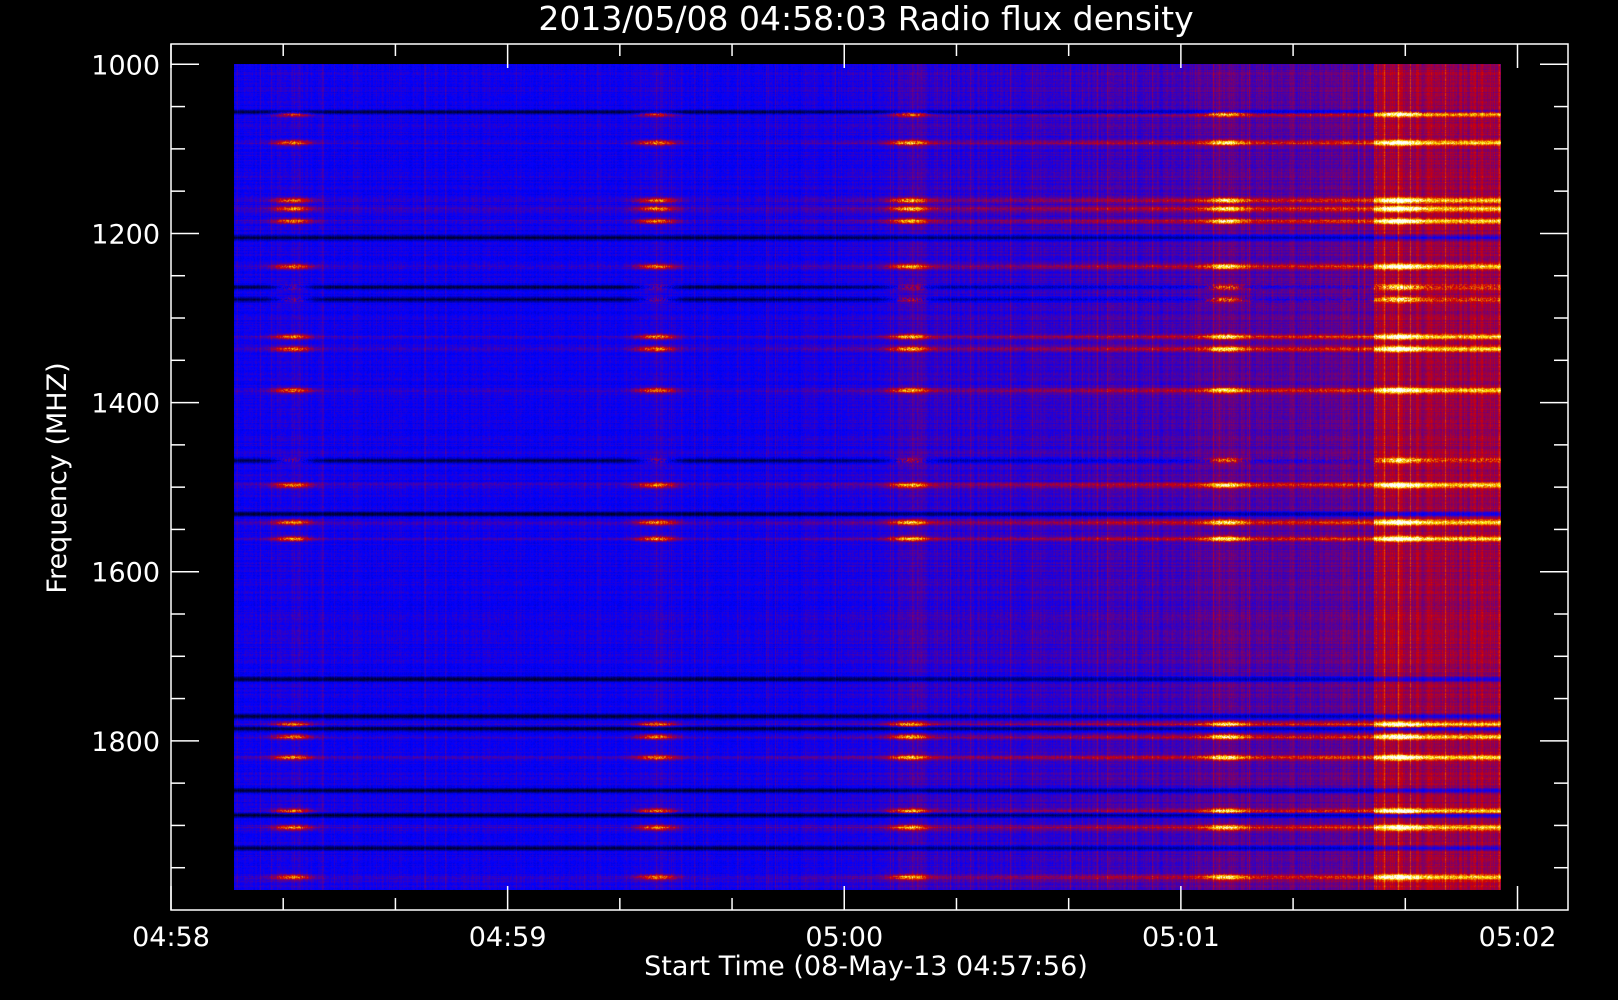 This screenshot has width=1618, height=1000. Describe the element at coordinates (865, 19) in the screenshot. I see `chart-title: 2013/05/08 04:58:03 Radio flux density` at that location.